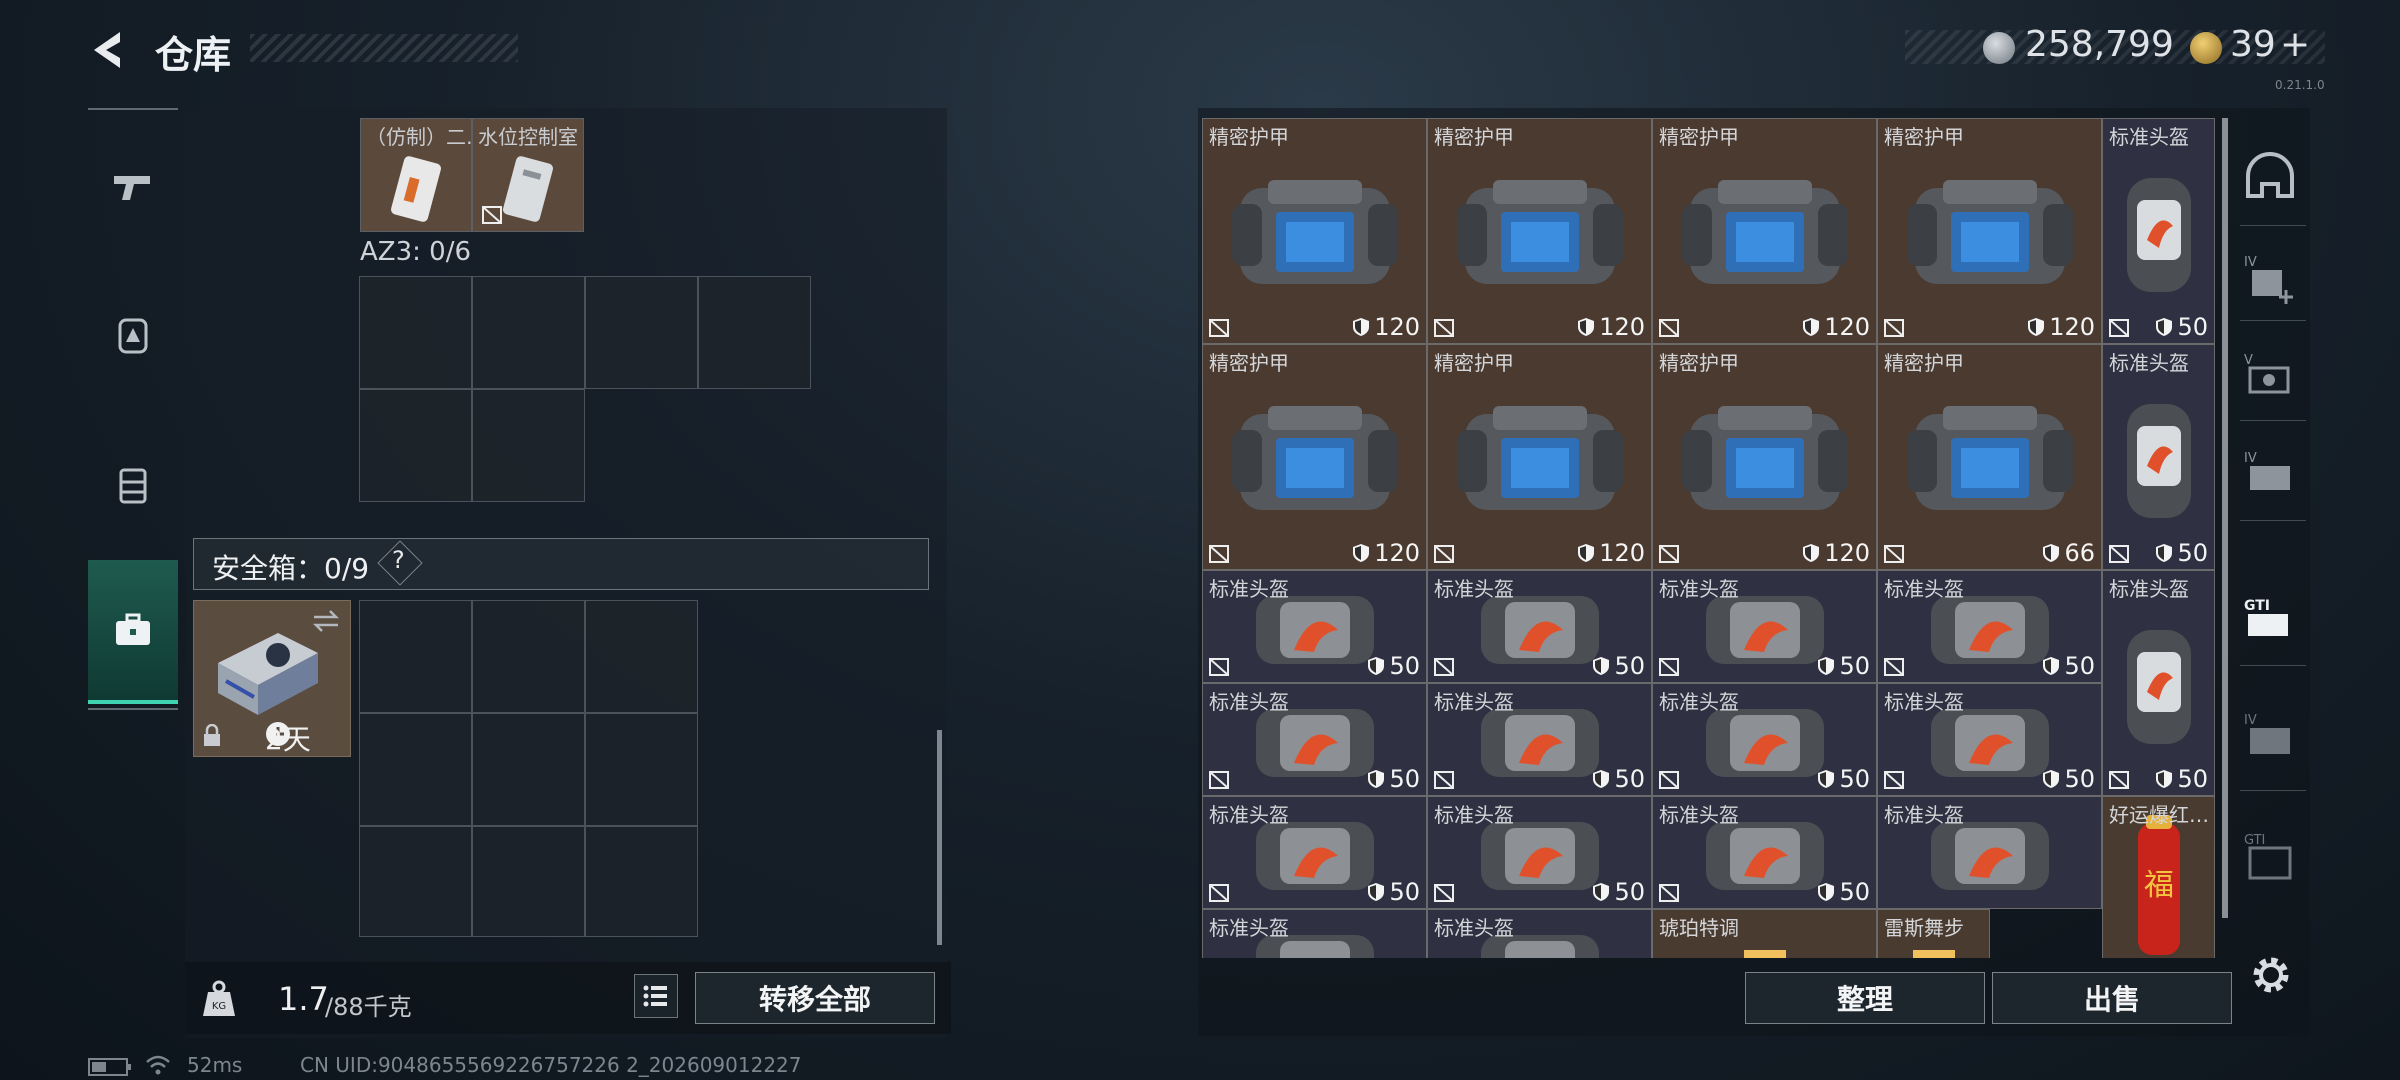  What do you see at coordinates (2270, 177) in the screenshot?
I see `tab-helmet-slot` at bounding box center [2270, 177].